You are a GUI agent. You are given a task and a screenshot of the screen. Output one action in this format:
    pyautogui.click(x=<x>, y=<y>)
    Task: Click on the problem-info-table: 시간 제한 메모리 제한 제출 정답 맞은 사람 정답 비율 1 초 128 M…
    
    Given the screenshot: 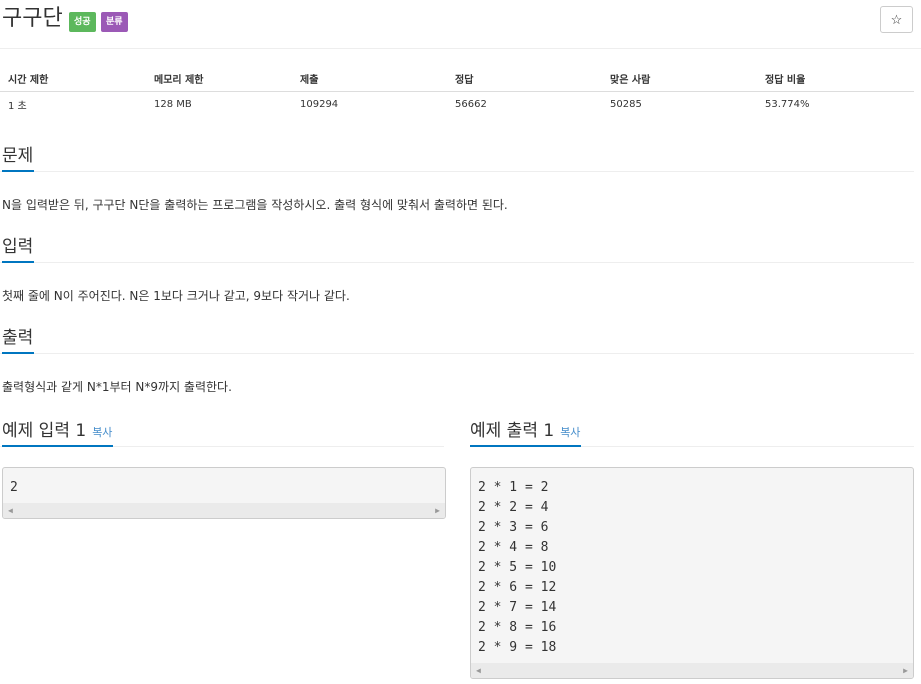 What is the action you would take?
    pyautogui.click(x=457, y=92)
    